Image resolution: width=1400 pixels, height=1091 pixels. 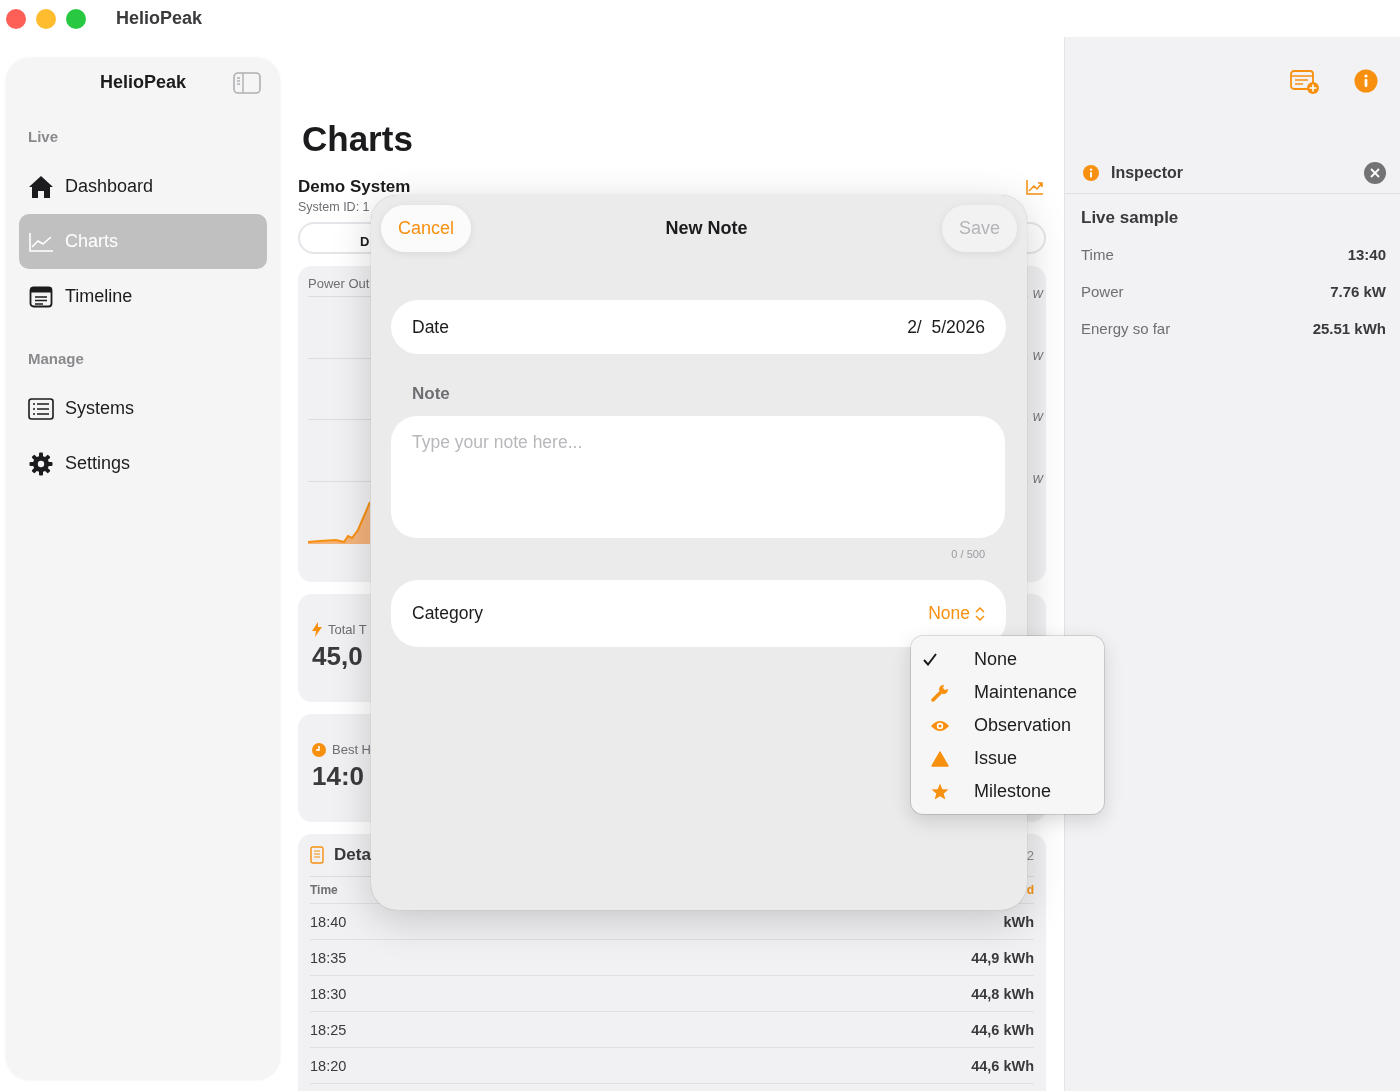 What do you see at coordinates (319, 749) in the screenshot?
I see `clock-icon` at bounding box center [319, 749].